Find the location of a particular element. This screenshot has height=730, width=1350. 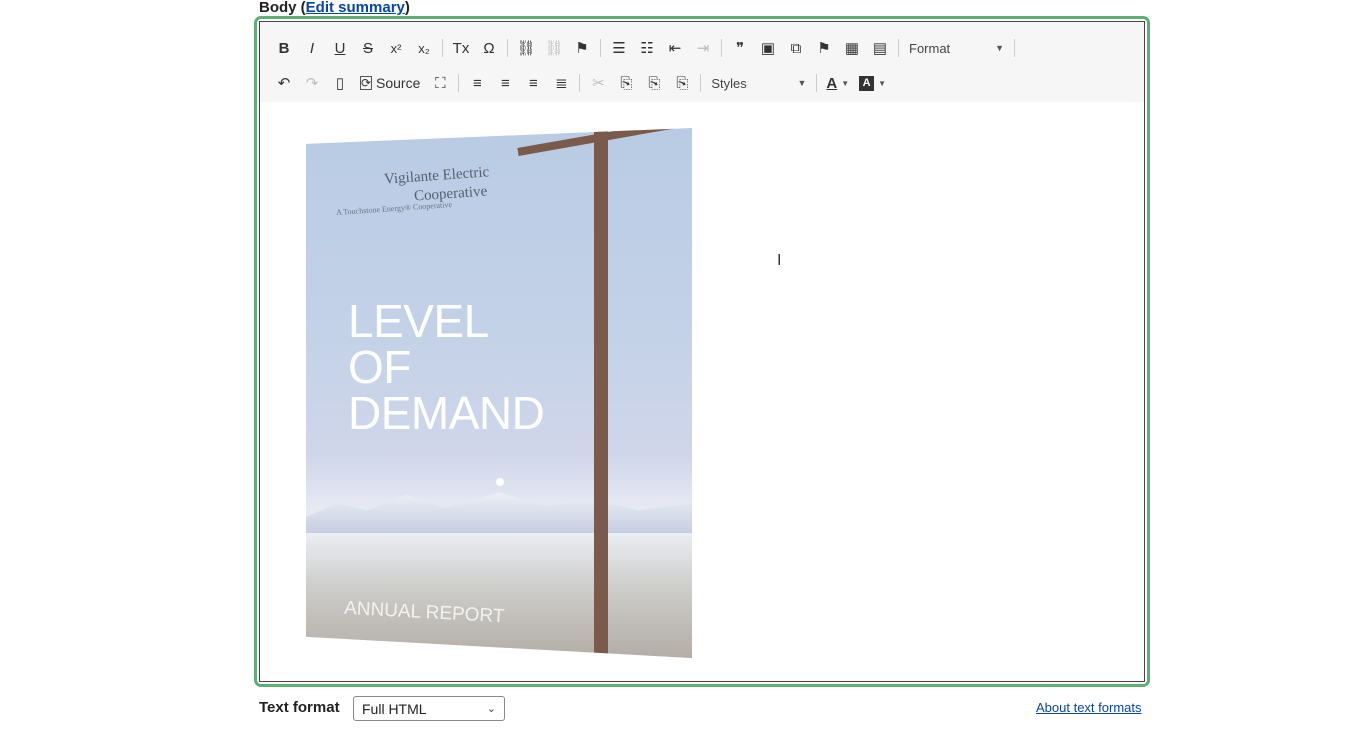

align-left-icon: ≡ is located at coordinates (477, 83).